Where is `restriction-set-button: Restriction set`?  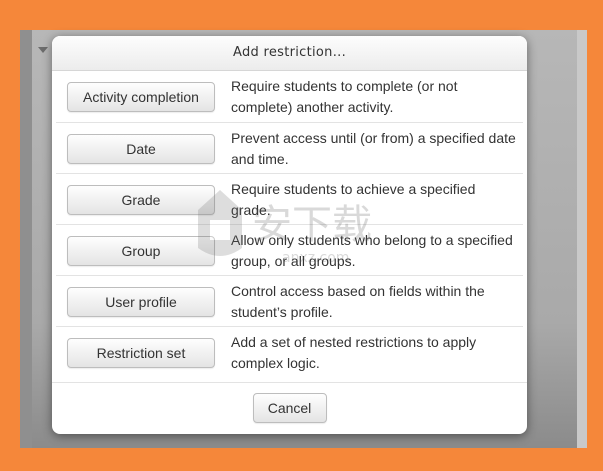
restriction-set-button: Restriction set is located at coordinates (141, 353).